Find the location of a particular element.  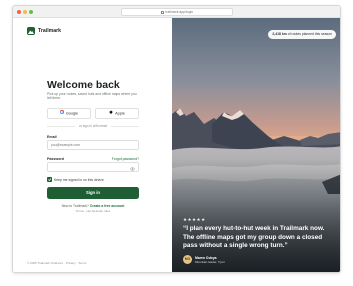

apple-button-label: Apple is located at coordinates (120, 113).